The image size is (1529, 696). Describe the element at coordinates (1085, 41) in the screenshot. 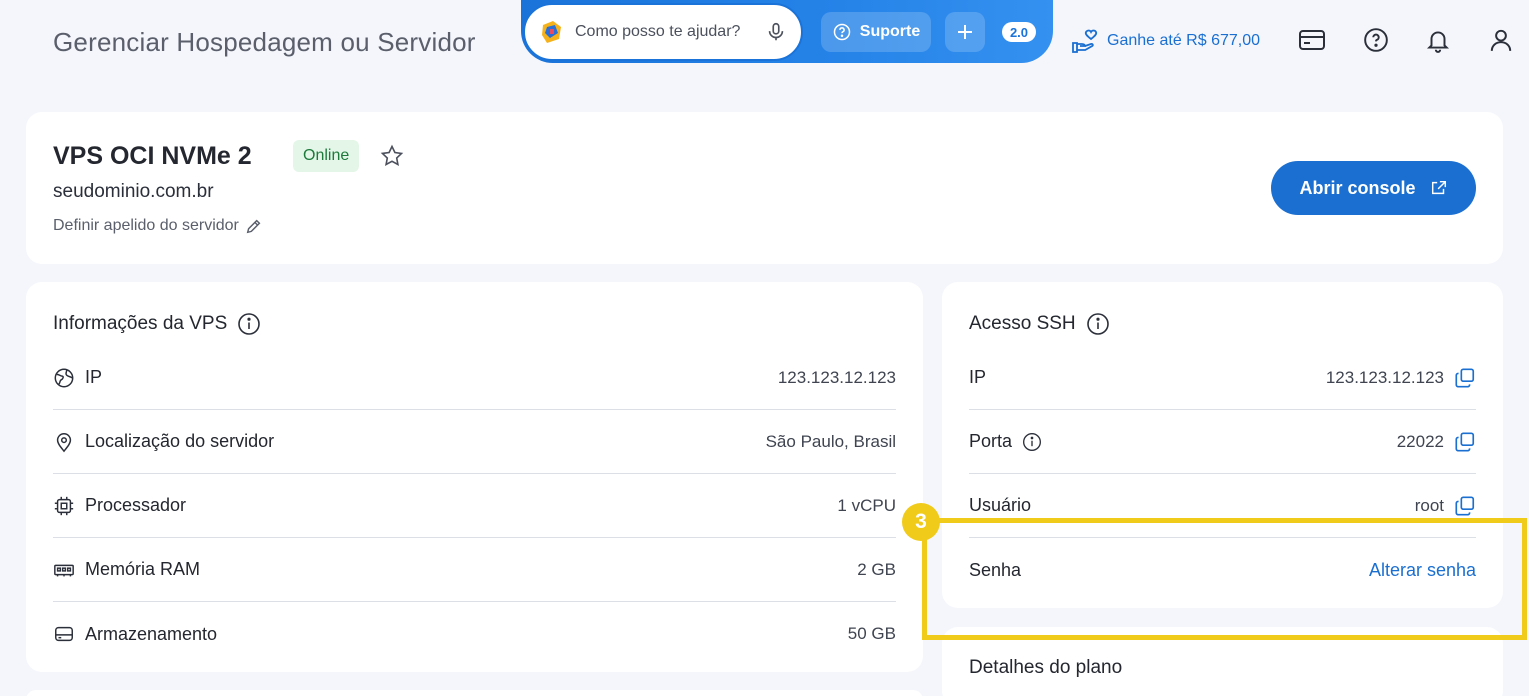

I see `hand-heart-icon` at that location.